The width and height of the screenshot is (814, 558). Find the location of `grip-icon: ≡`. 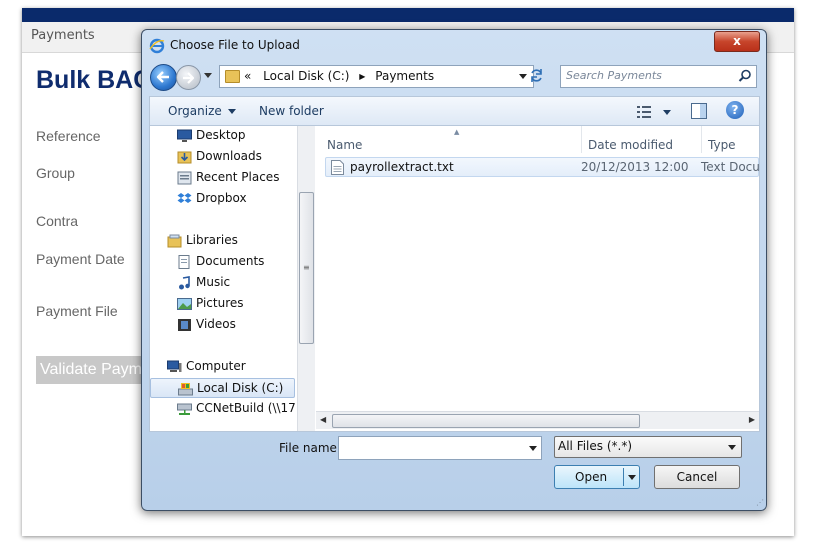

grip-icon: ≡ is located at coordinates (306, 267).